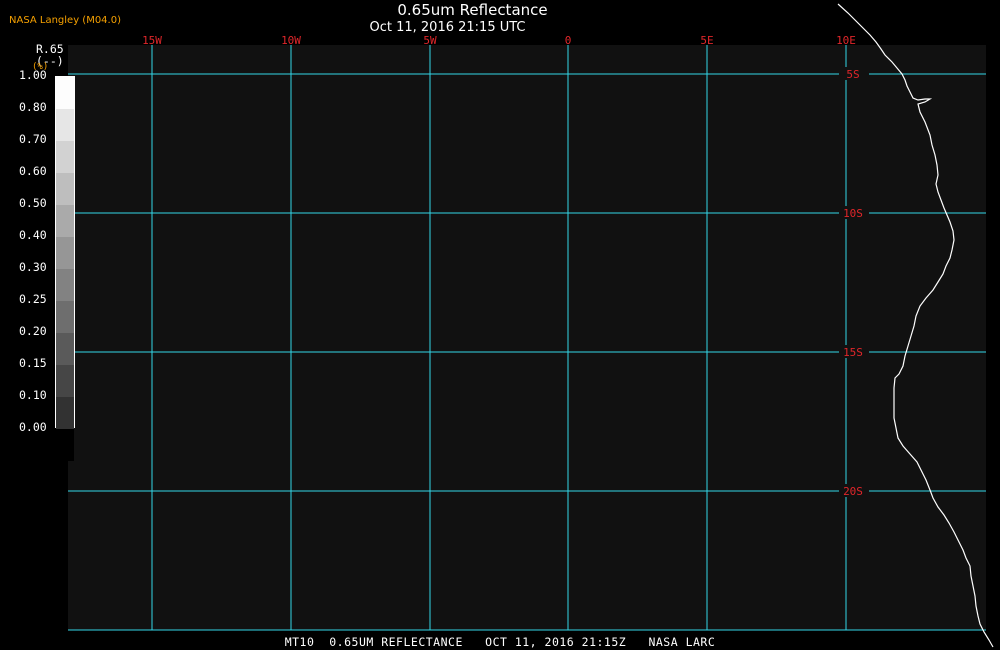 The height and width of the screenshot is (650, 1000). I want to click on colorbar-tick-label: 0.80, so click(33, 107).